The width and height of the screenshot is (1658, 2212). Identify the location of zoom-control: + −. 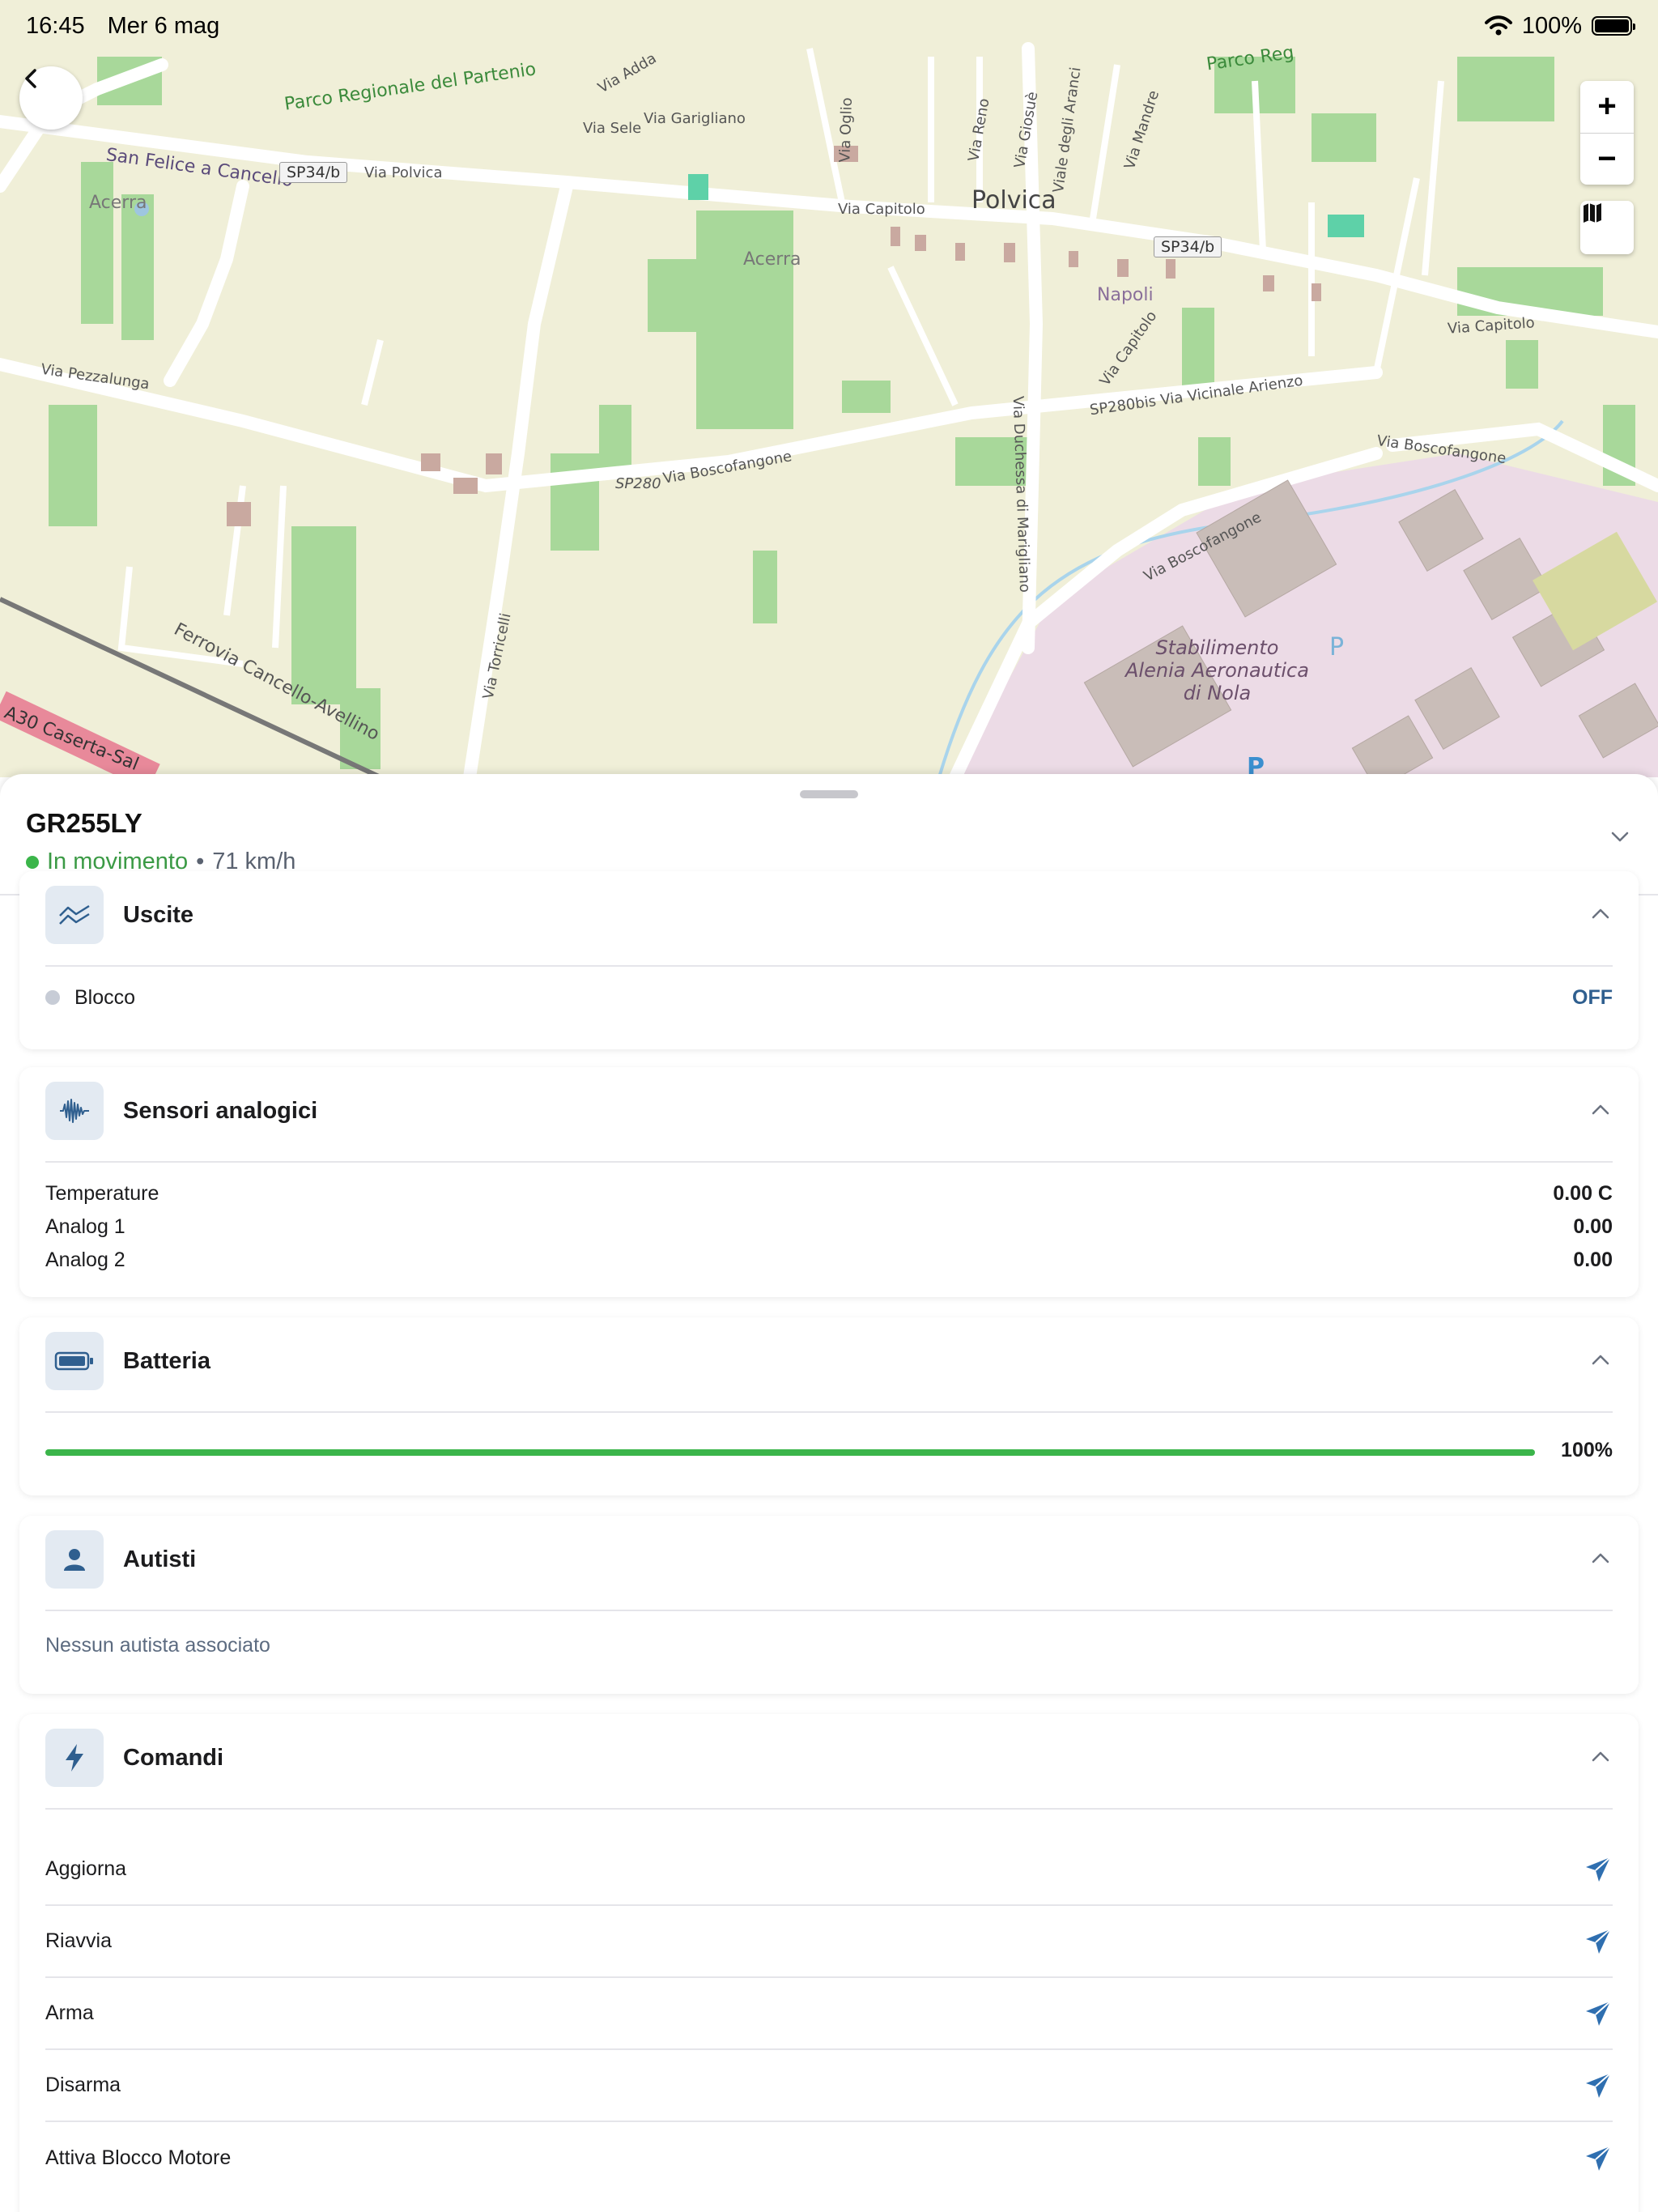
(1607, 133).